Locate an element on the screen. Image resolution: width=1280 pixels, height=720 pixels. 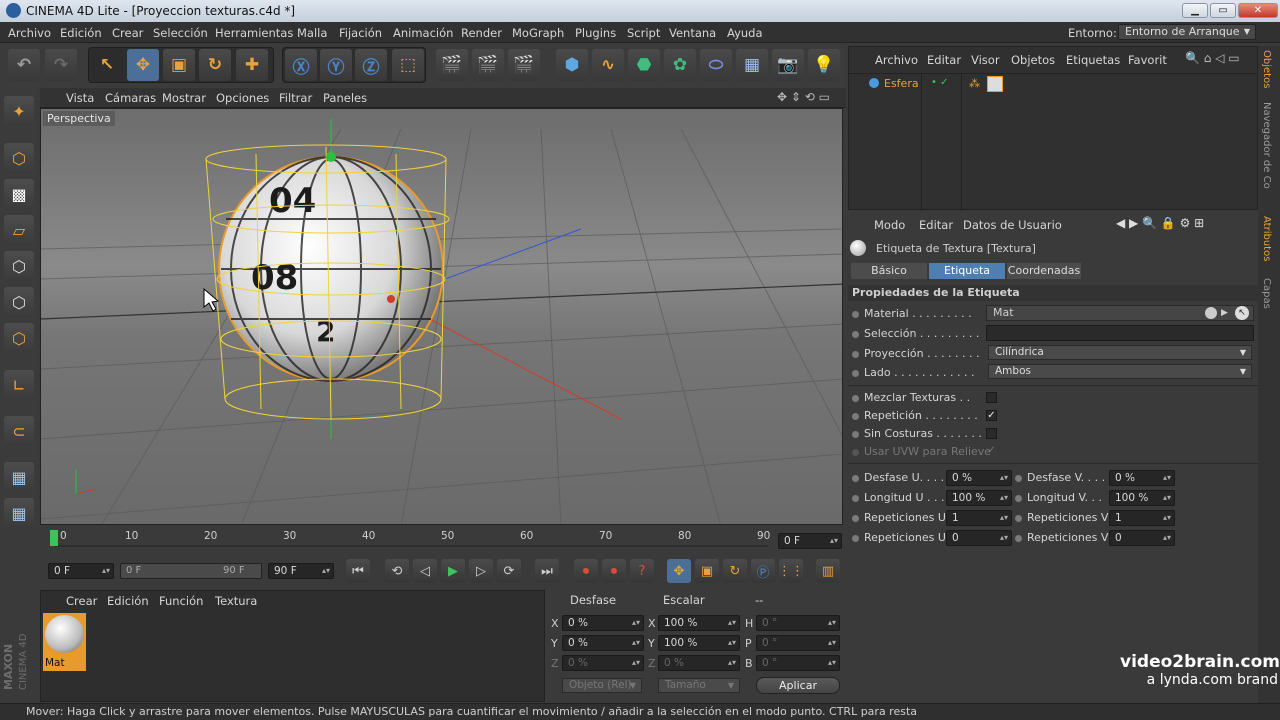
workplane-icon: ▱ is located at coordinates (19, 230).